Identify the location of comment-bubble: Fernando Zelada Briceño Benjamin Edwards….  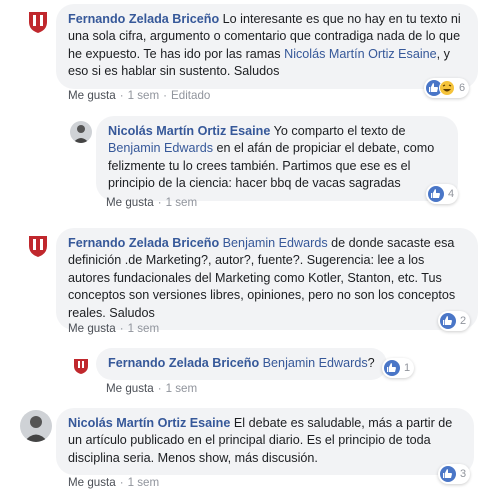
(241, 364).